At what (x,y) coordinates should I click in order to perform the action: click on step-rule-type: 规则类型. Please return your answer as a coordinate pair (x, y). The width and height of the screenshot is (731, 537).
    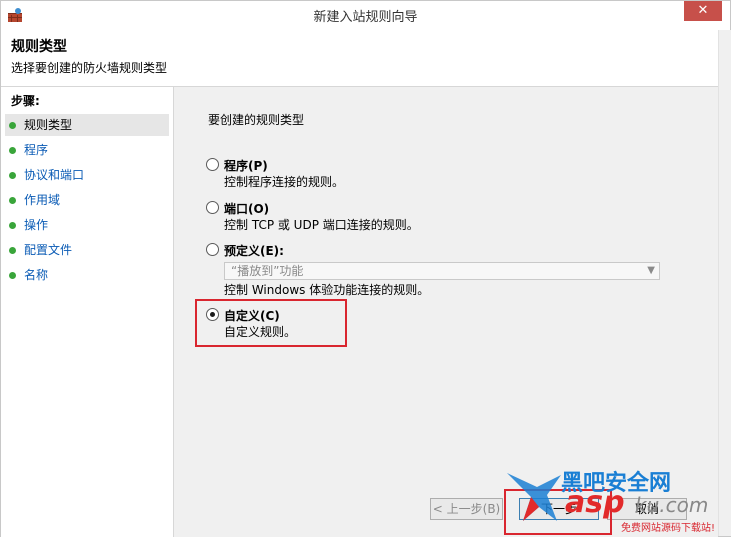
    Looking at the image, I should click on (87, 125).